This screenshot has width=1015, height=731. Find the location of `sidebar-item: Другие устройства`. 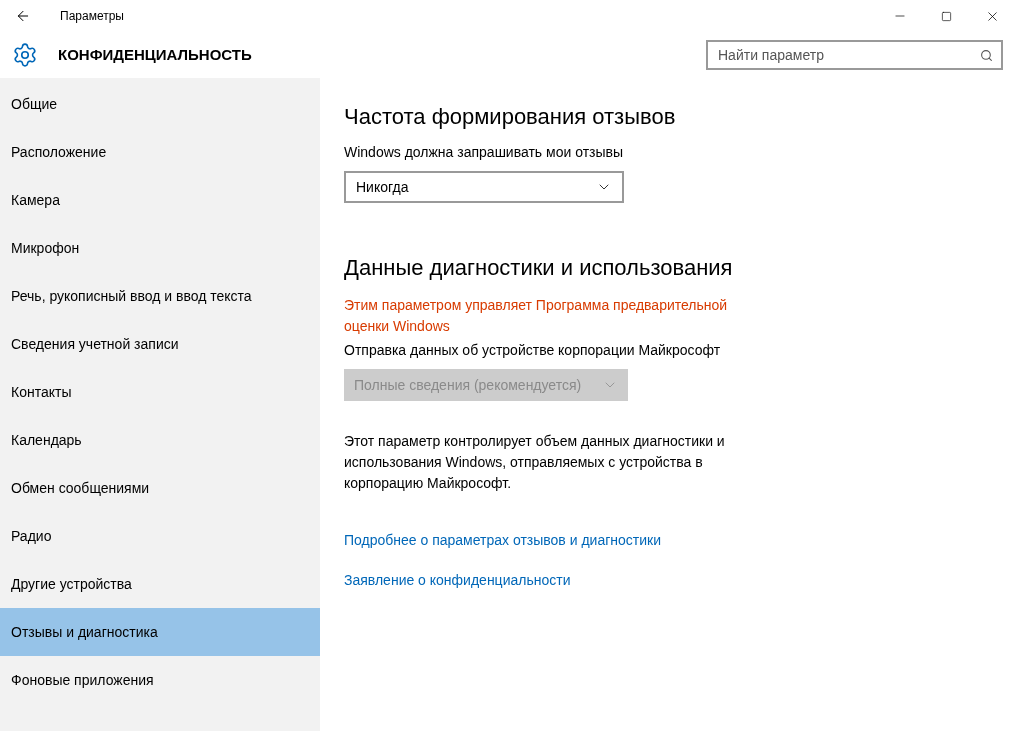

sidebar-item: Другие устройства is located at coordinates (160, 584).